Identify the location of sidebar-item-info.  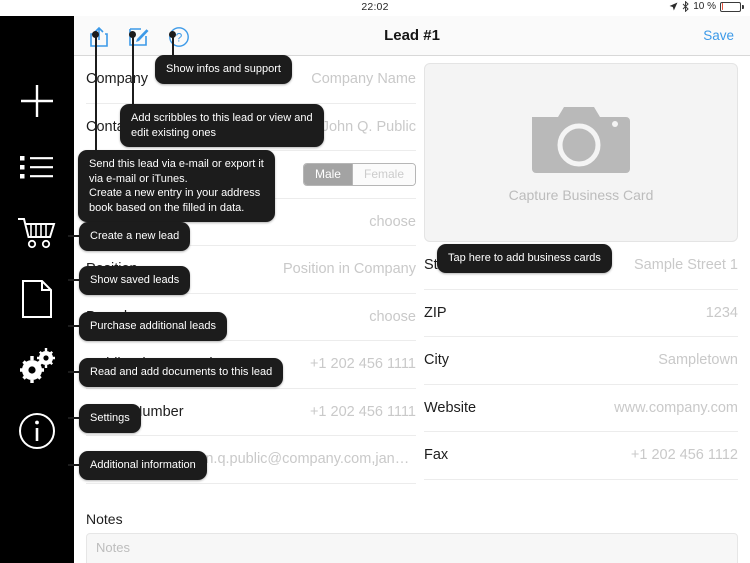
(37, 431).